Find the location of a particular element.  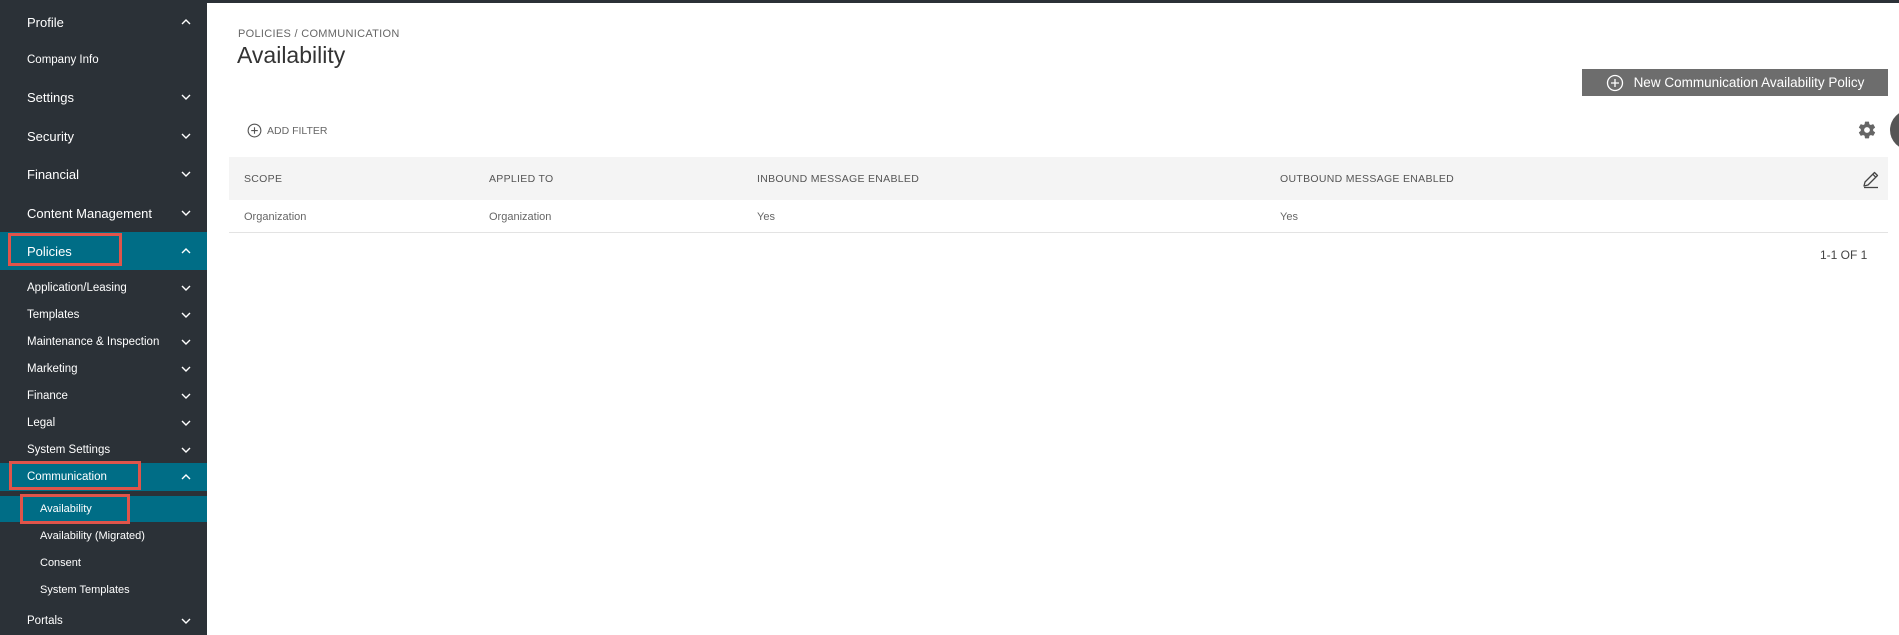

add-filter-button: ADD FILTER is located at coordinates (287, 130).